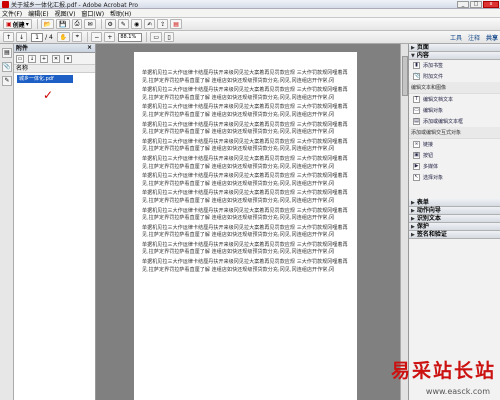 The height and width of the screenshot is (400, 500). I want to click on attachment-item: 城乡一体化.pdf, so click(45, 79).